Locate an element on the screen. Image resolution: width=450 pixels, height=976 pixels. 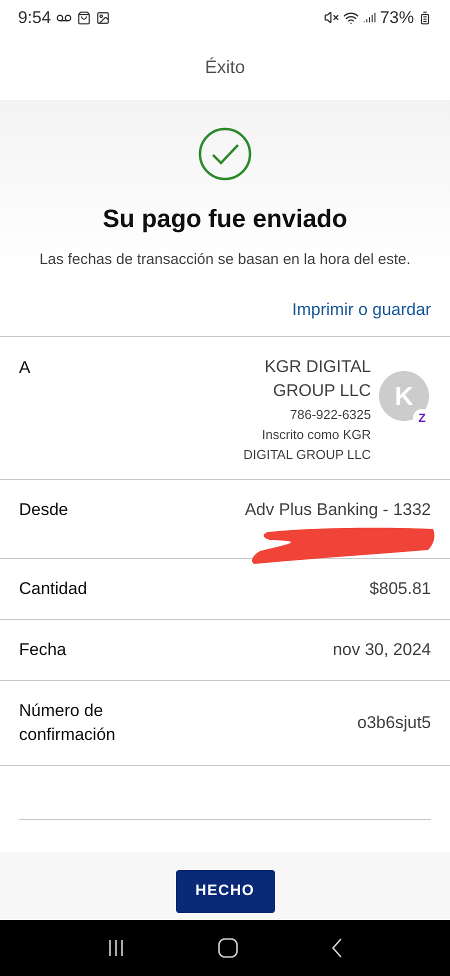
mute-icon is located at coordinates (331, 17).